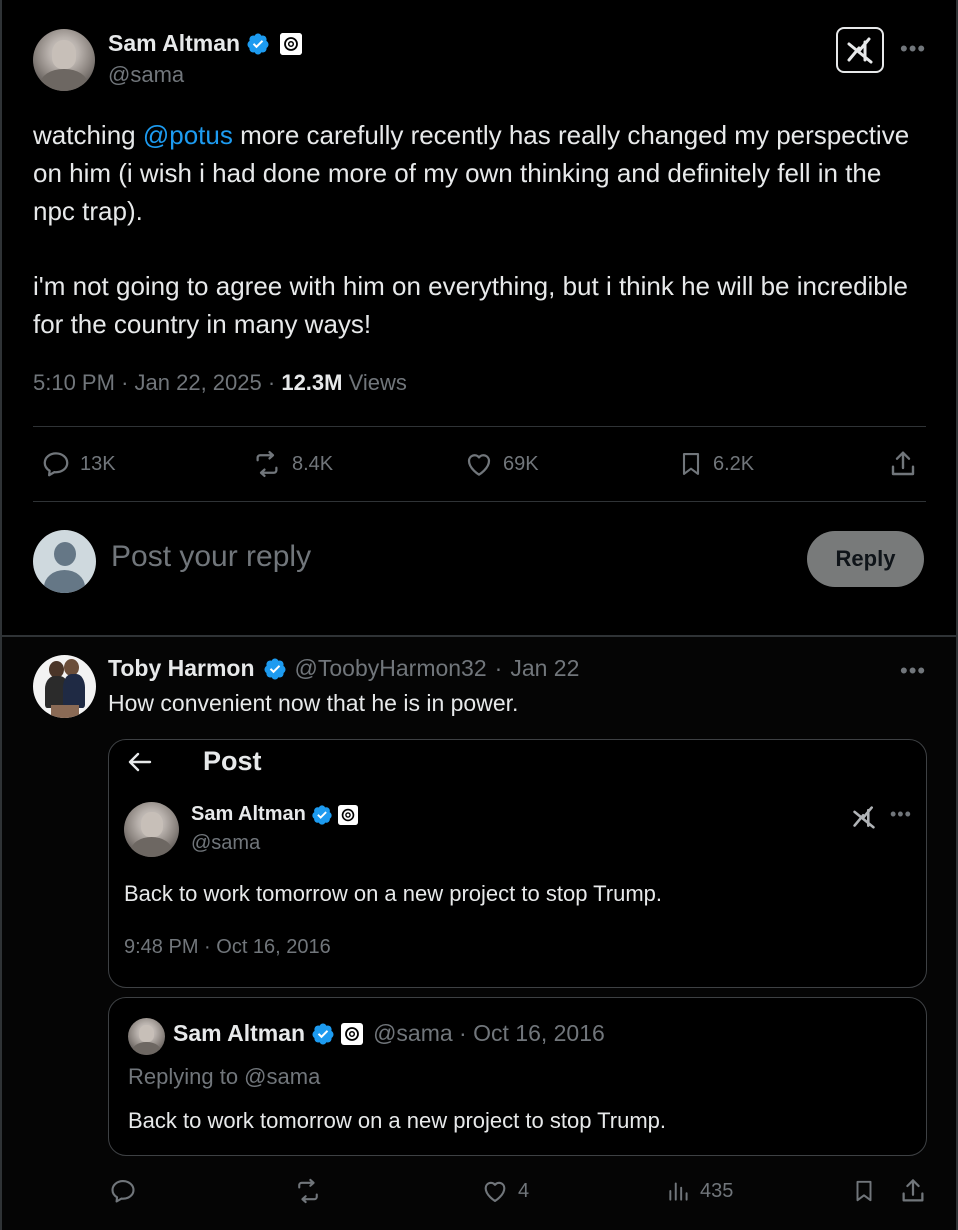  What do you see at coordinates (489, 1033) in the screenshot?
I see `quoted-handle-date: @sama · Oct 16, 2016` at bounding box center [489, 1033].